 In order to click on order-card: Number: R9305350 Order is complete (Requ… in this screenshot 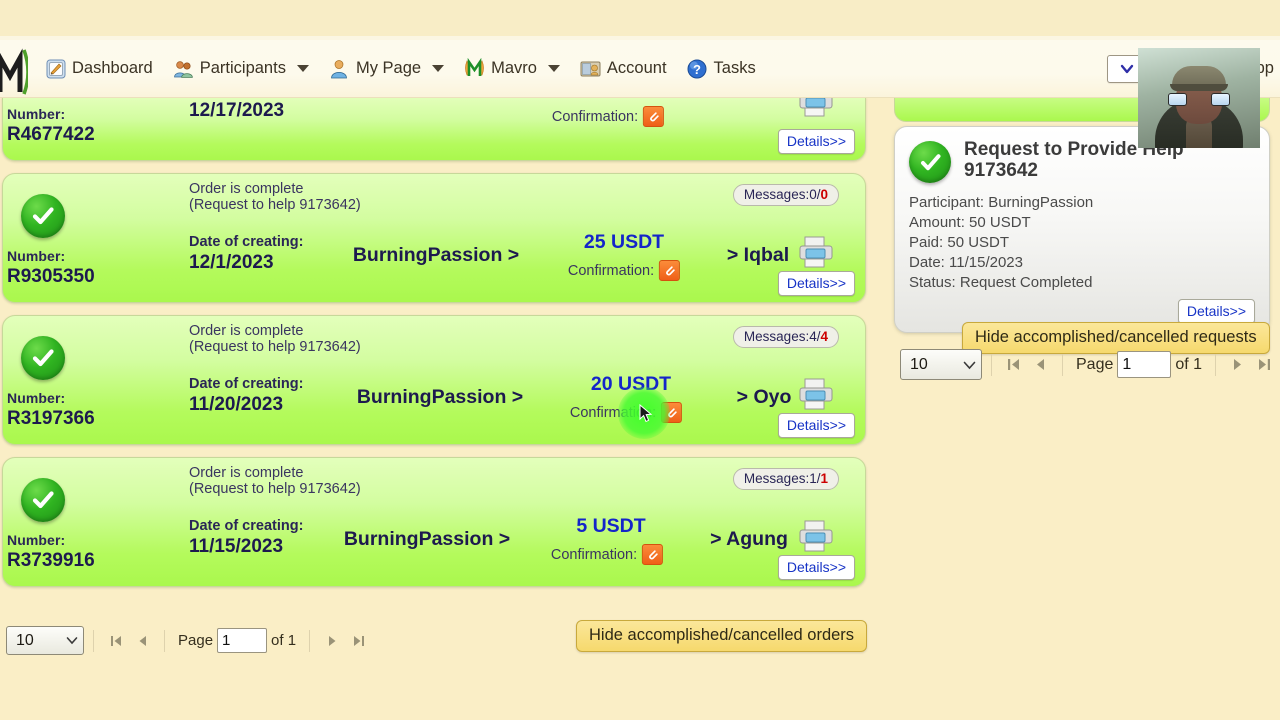, I will do `click(434, 238)`.